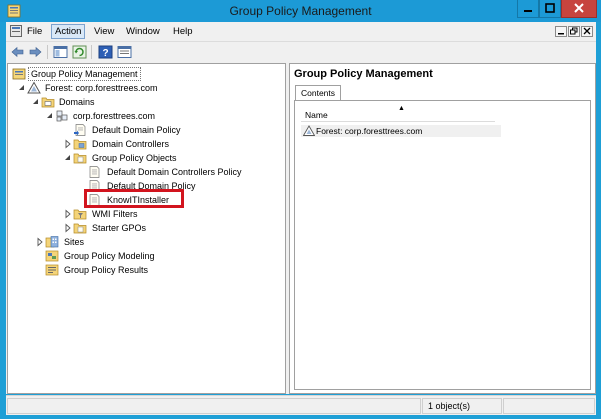 This screenshot has width=601, height=419. I want to click on menu-window: Window, so click(143, 32).